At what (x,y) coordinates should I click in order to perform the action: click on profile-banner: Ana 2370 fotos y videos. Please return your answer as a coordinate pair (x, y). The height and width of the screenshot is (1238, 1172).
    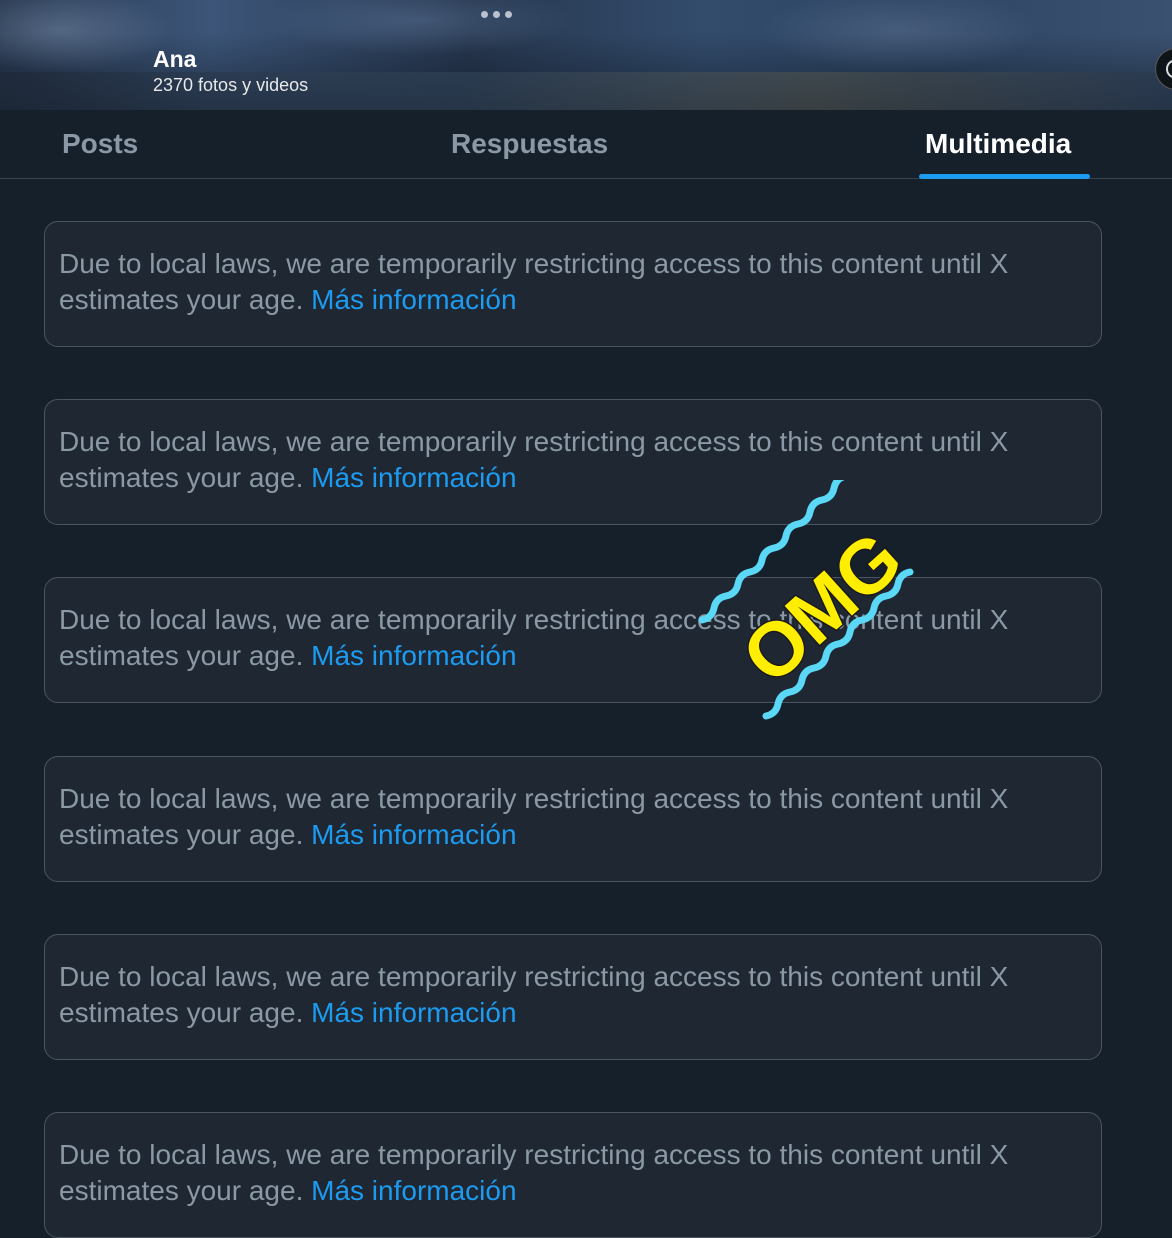
    Looking at the image, I should click on (586, 55).